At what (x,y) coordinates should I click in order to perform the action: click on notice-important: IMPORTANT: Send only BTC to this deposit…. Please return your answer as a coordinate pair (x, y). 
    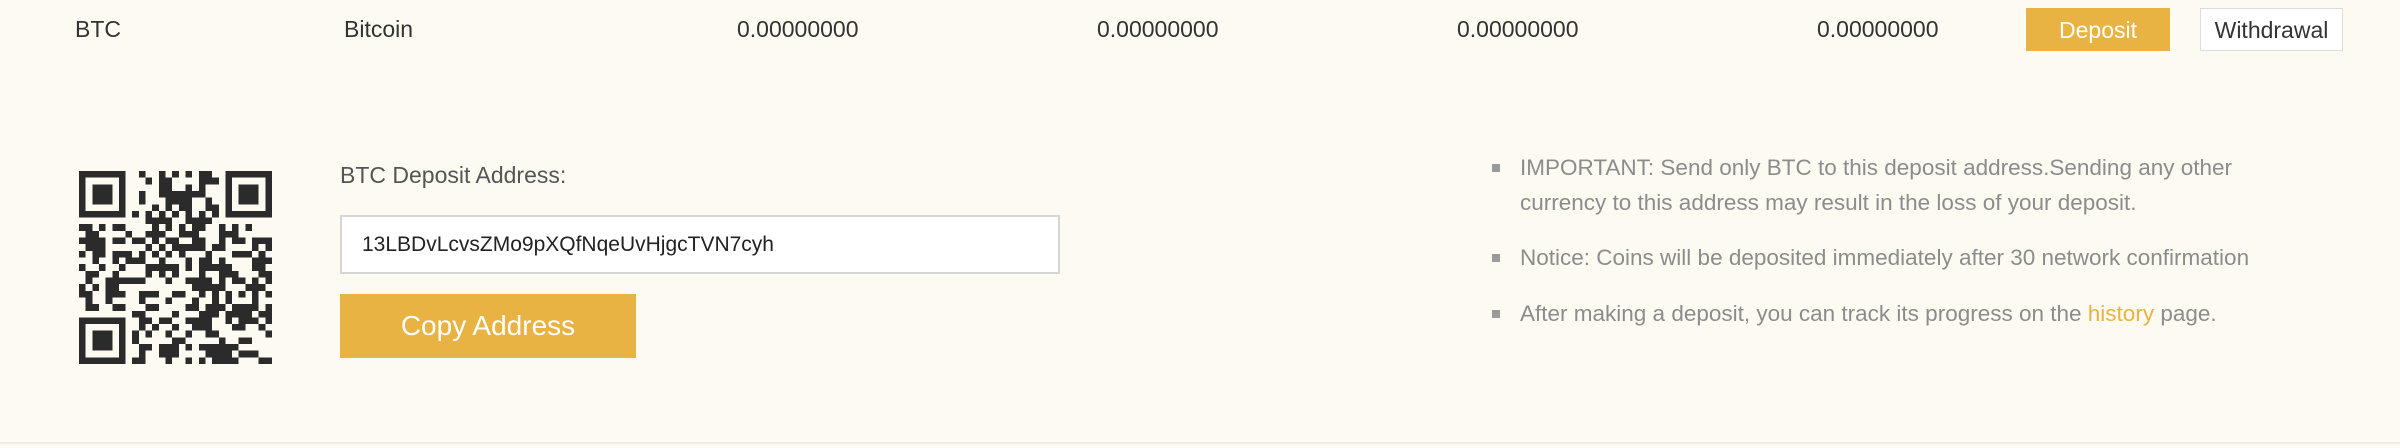
    Looking at the image, I should click on (1907, 185).